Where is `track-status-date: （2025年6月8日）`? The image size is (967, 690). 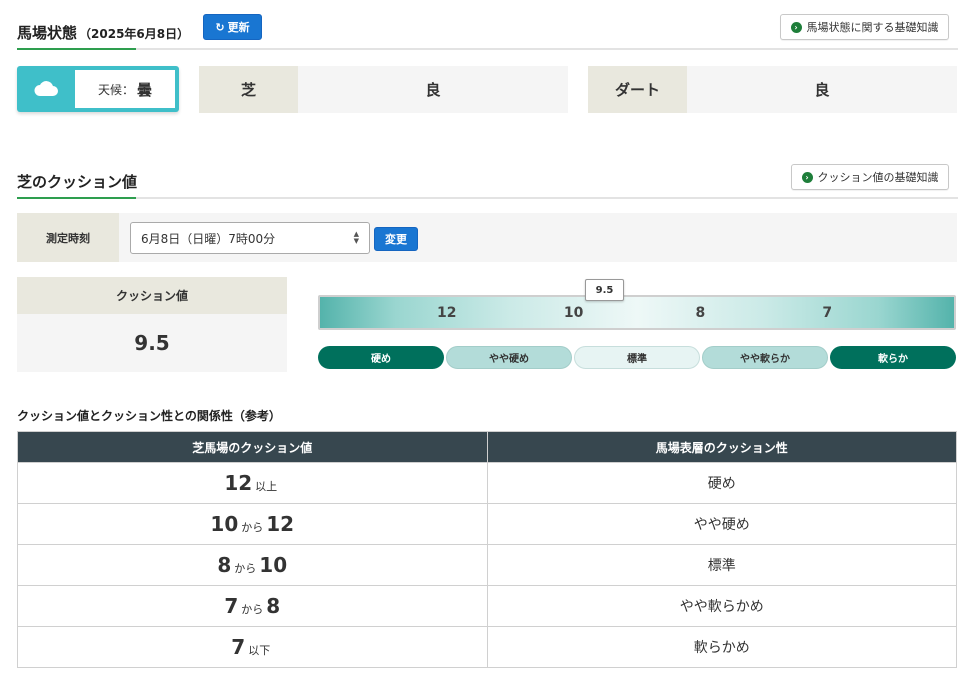
track-status-date: （2025年6月8日） is located at coordinates (134, 34).